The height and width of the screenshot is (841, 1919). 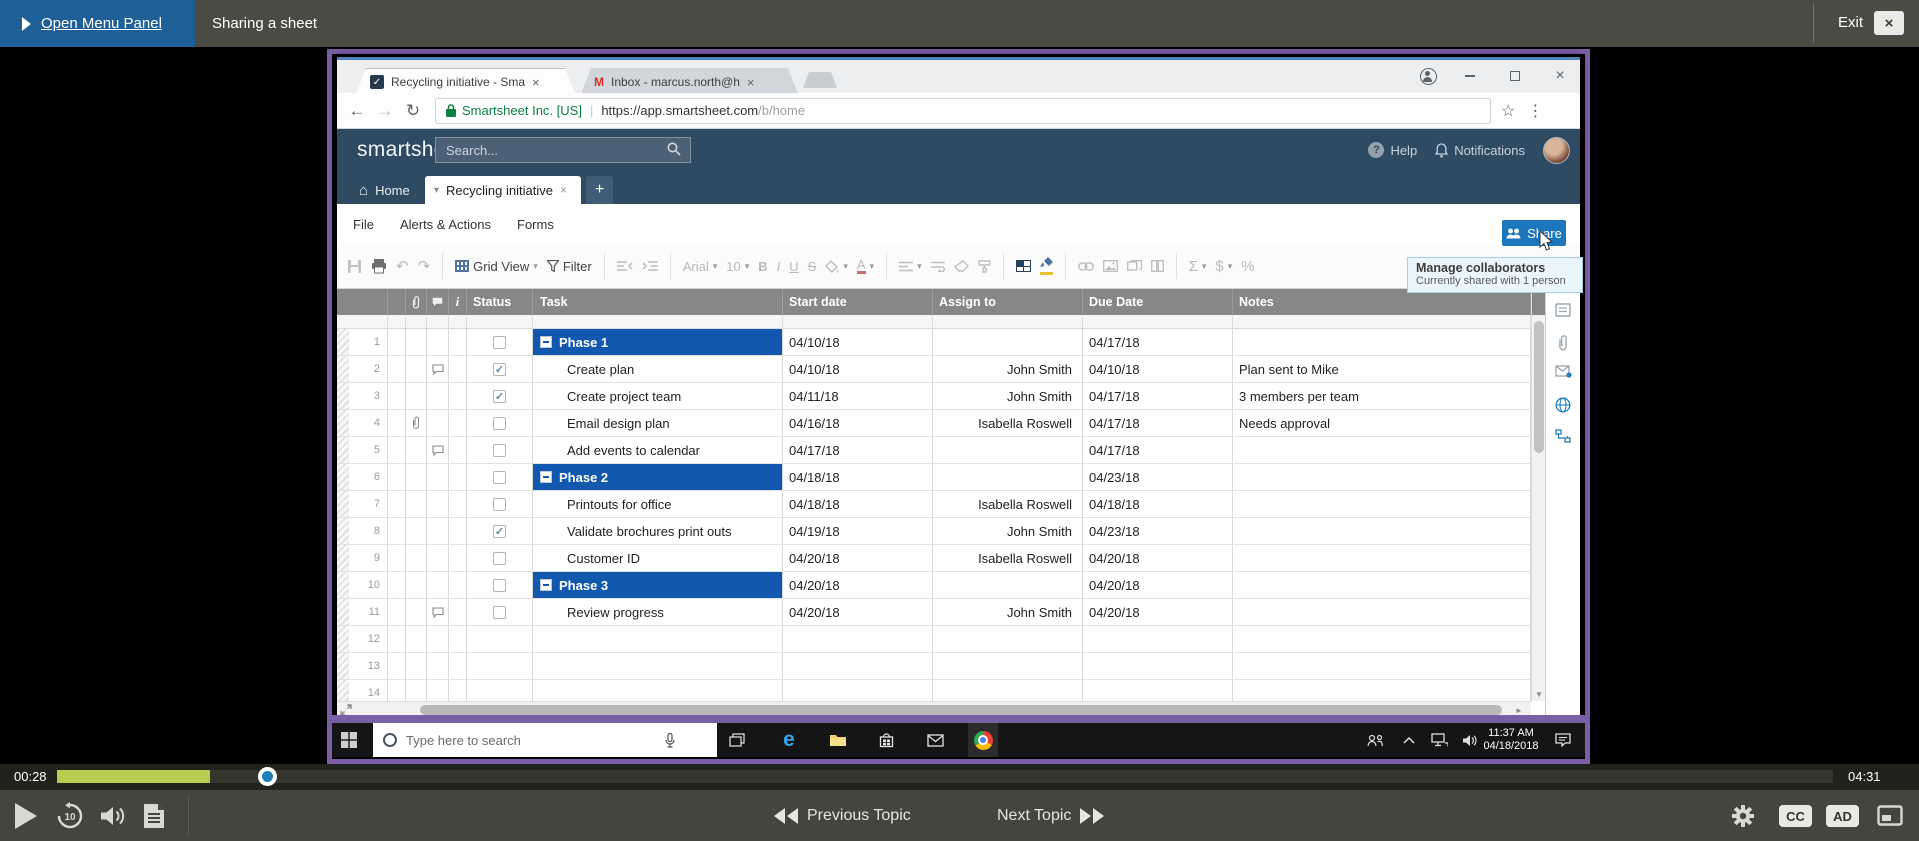 I want to click on info-column-icon: i, so click(x=458, y=302).